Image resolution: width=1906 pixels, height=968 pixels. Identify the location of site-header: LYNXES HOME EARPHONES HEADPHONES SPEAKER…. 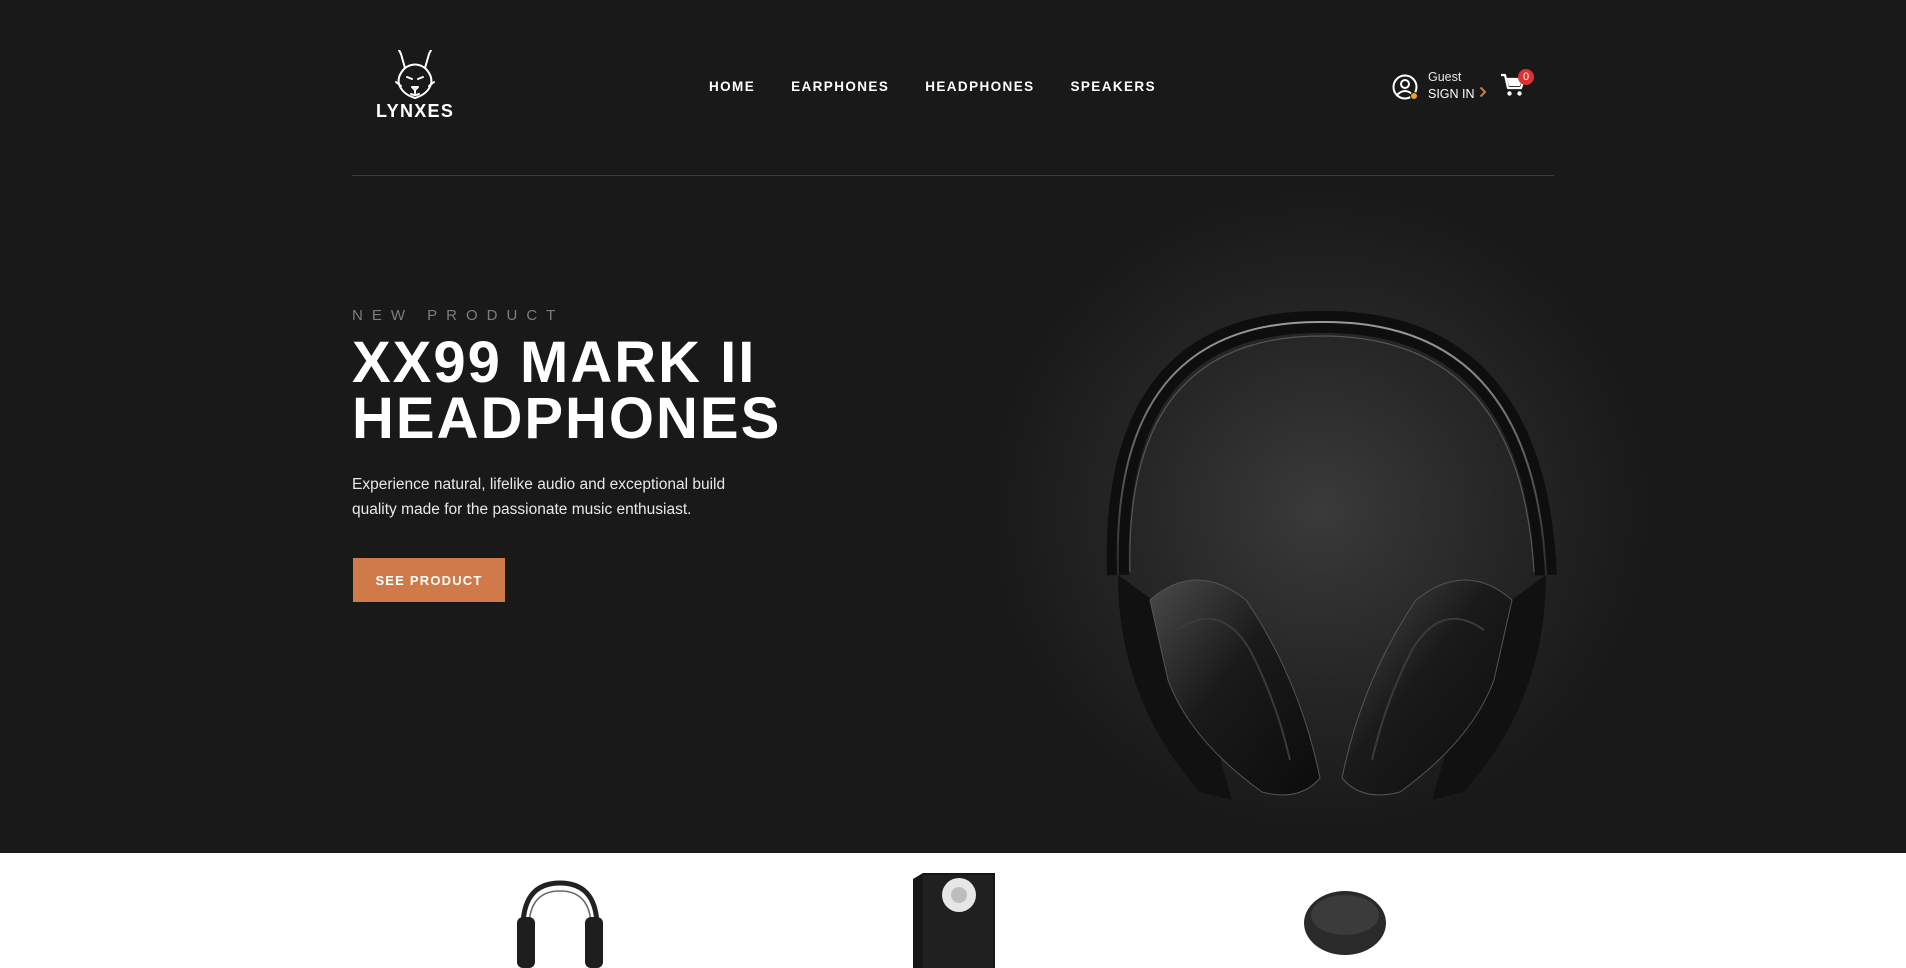
(953, 88).